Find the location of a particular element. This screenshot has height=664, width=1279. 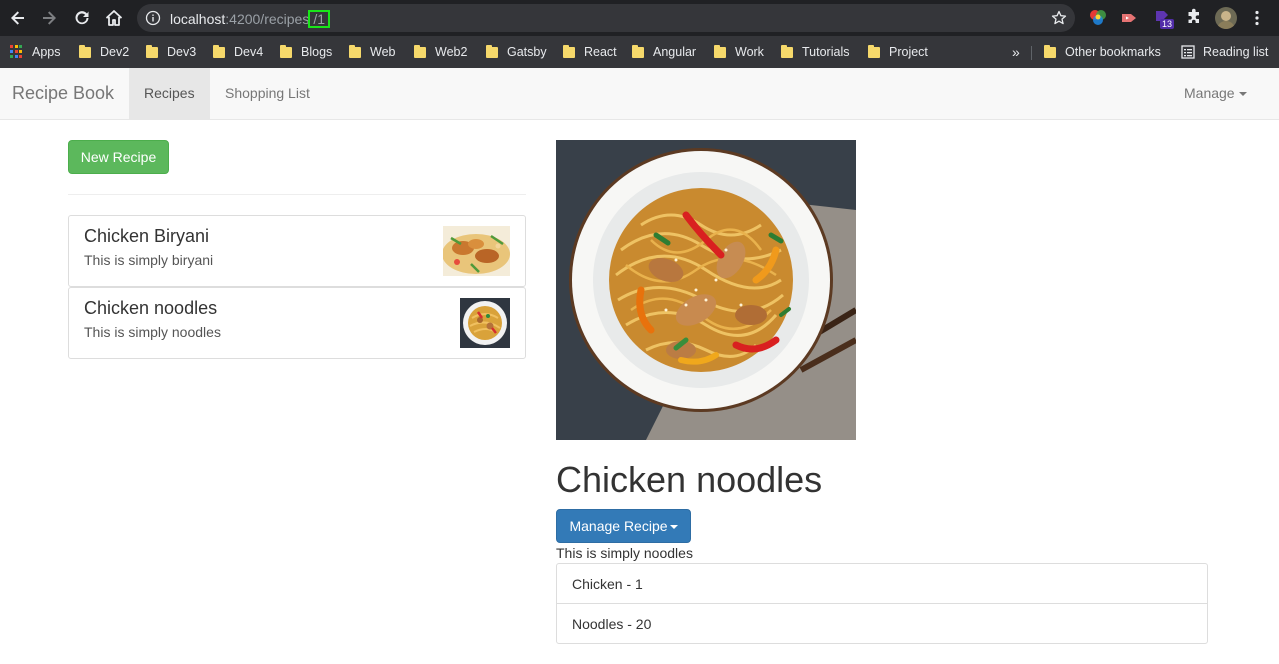

bookmark-label: Dev2 is located at coordinates (115, 52).